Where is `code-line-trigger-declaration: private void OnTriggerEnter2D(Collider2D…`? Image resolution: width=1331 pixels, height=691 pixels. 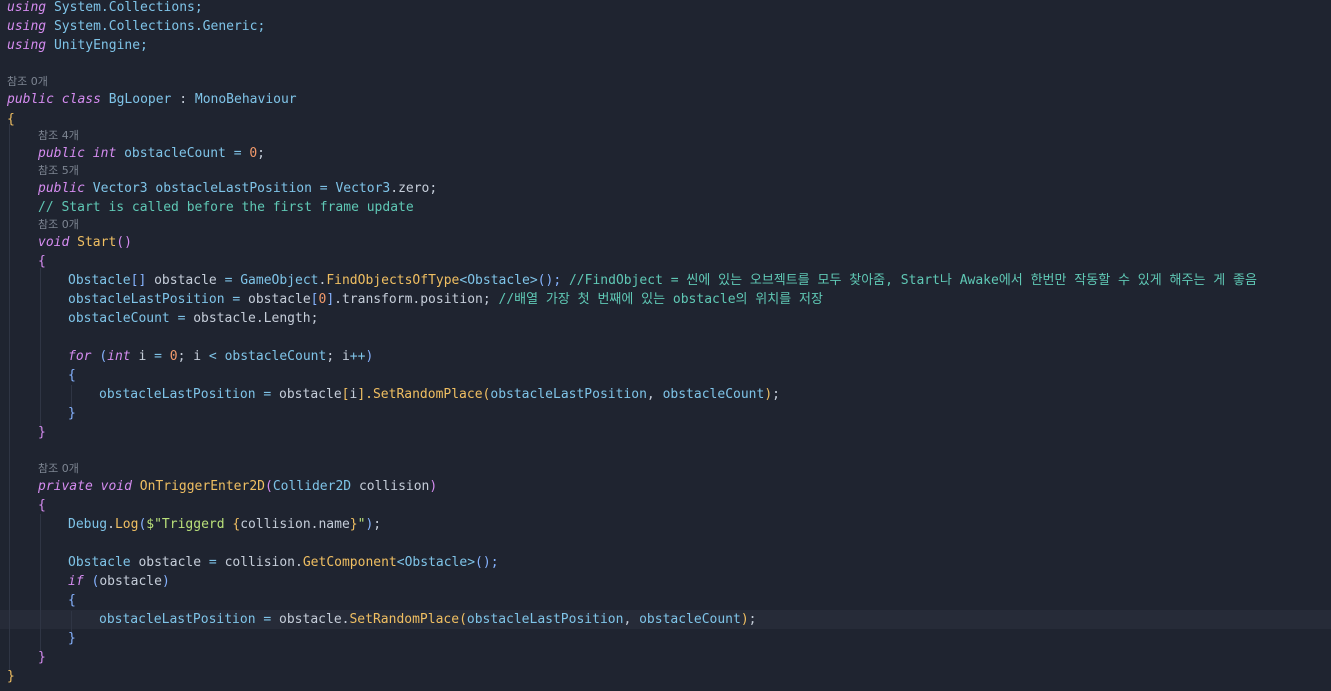
code-line-trigger-declaration: private void OnTriggerEnter2D(Collider2D… is located at coordinates (237, 486).